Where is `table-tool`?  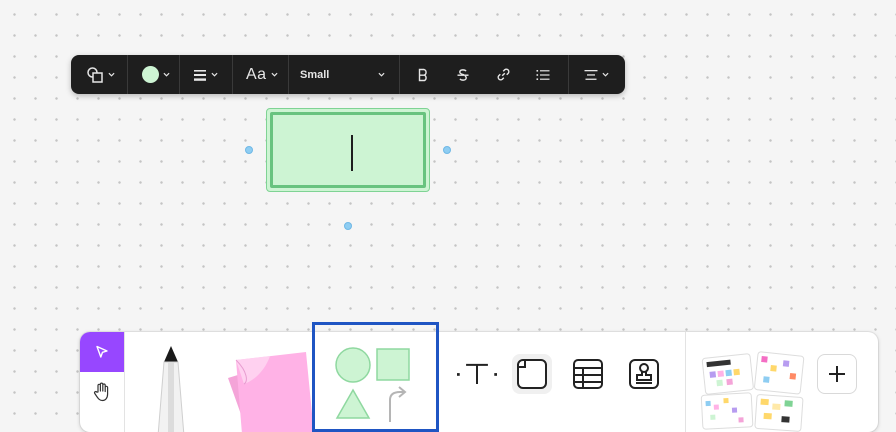
table-tool is located at coordinates (588, 374).